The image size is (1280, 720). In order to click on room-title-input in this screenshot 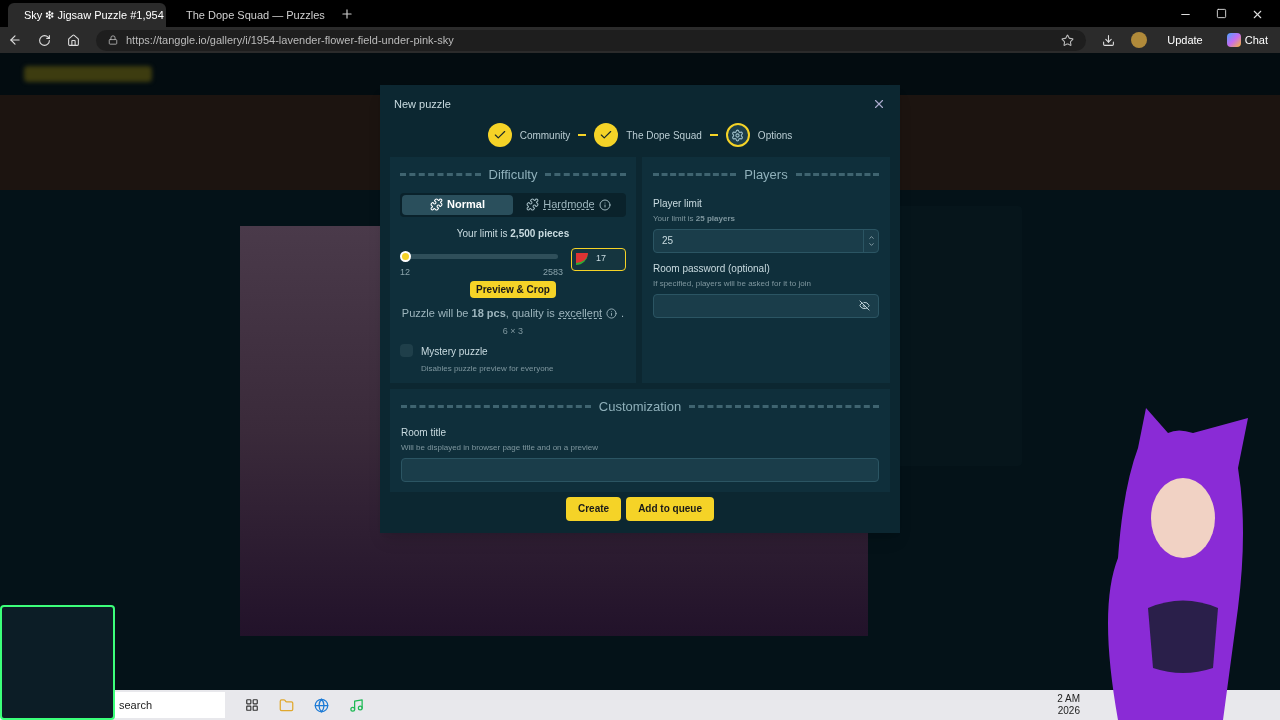, I will do `click(640, 469)`.